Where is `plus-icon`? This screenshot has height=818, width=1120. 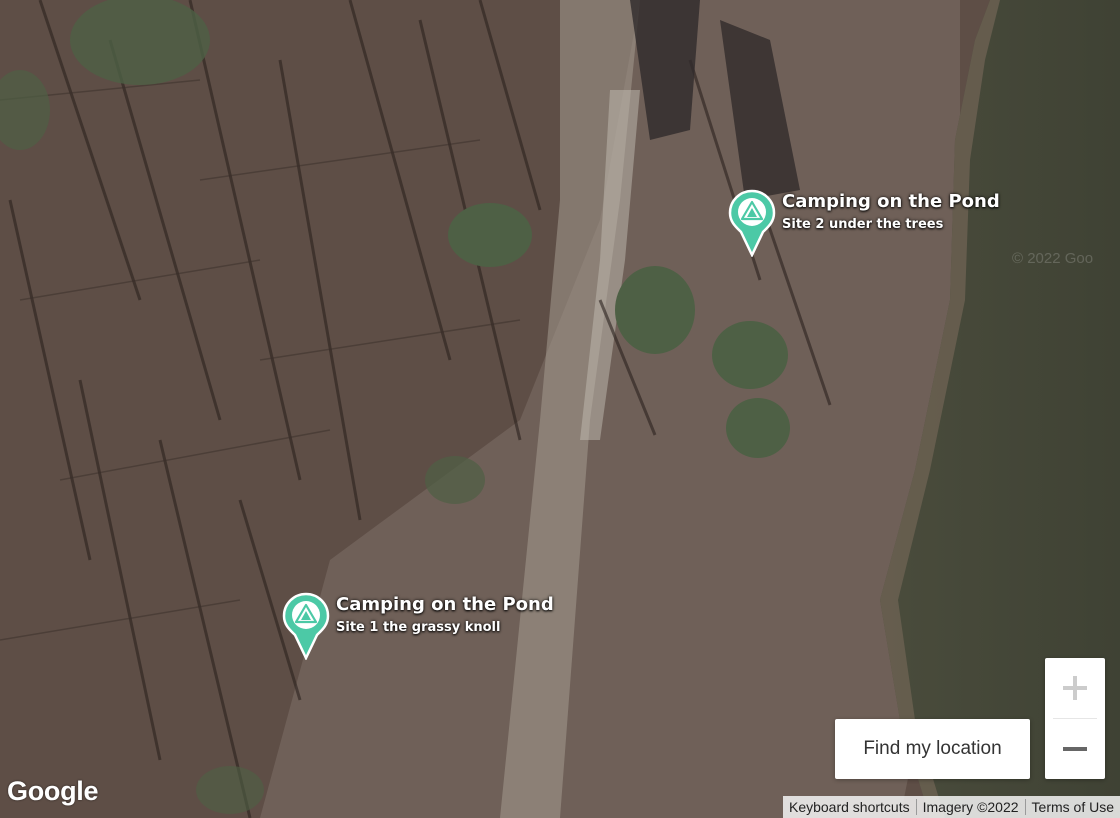 plus-icon is located at coordinates (1075, 688).